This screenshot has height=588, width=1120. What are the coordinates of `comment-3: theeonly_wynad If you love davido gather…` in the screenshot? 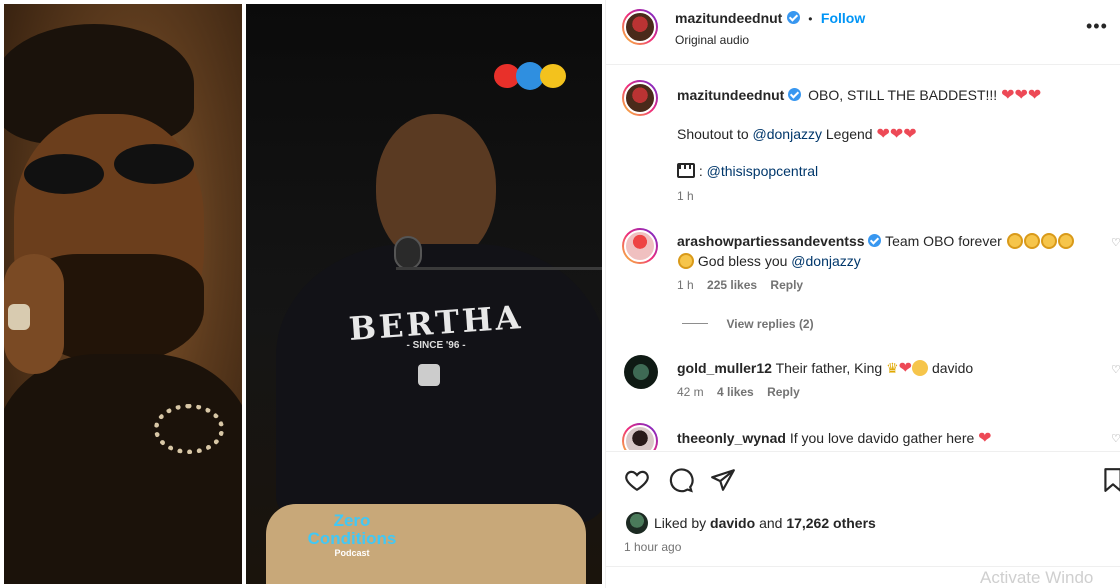 It's located at (834, 438).